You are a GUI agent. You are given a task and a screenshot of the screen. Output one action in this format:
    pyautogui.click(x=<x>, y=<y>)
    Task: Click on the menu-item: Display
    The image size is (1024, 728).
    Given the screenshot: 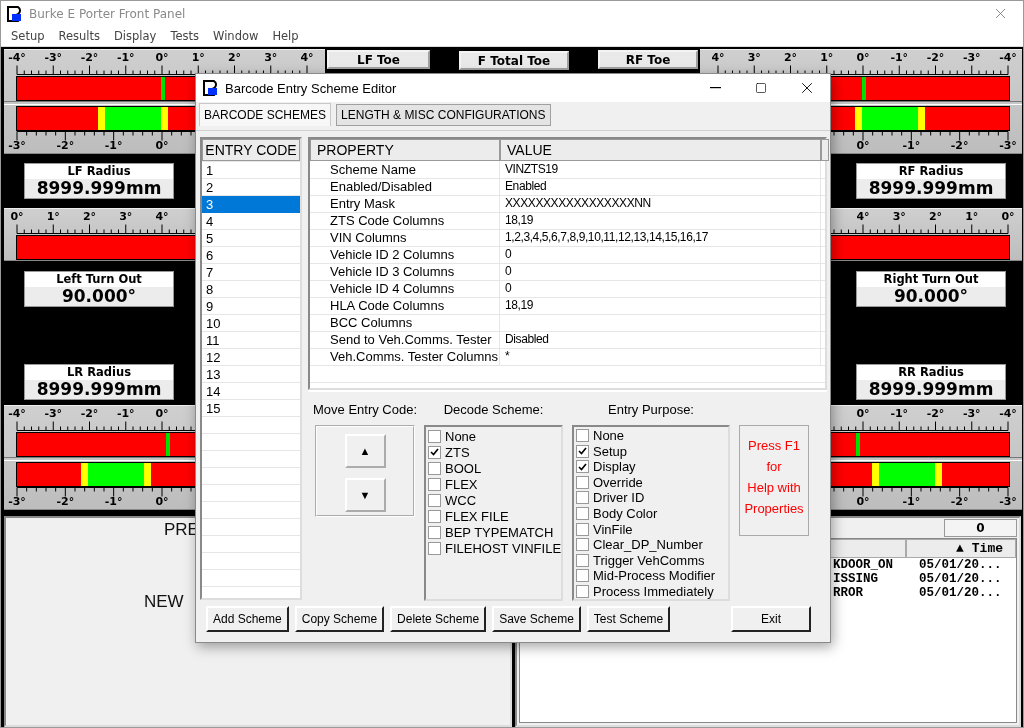 What is the action you would take?
    pyautogui.click(x=135, y=36)
    